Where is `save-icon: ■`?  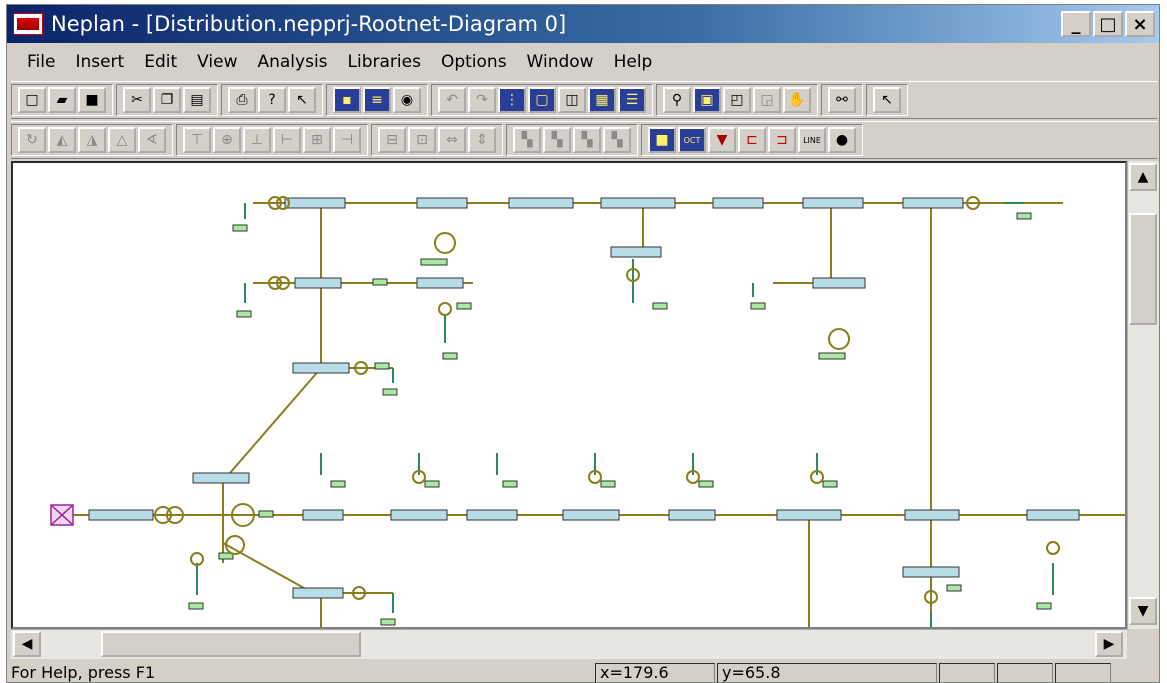 save-icon: ■ is located at coordinates (92, 100).